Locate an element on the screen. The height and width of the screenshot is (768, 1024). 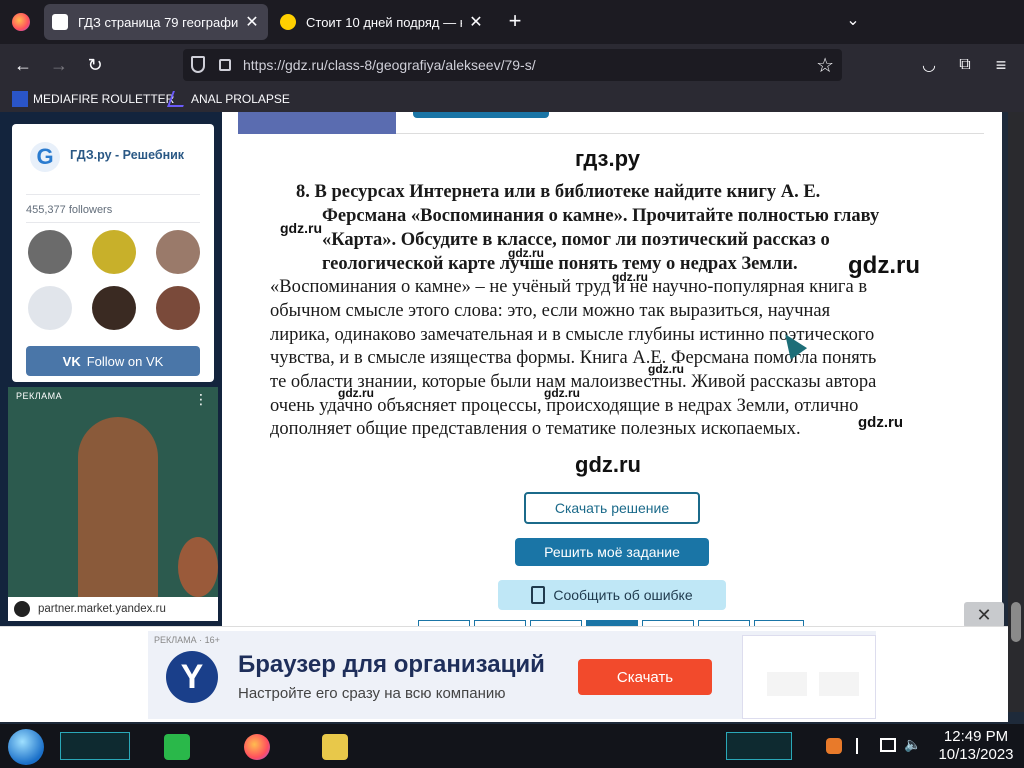
shield-icon is located at coordinates (198, 64).